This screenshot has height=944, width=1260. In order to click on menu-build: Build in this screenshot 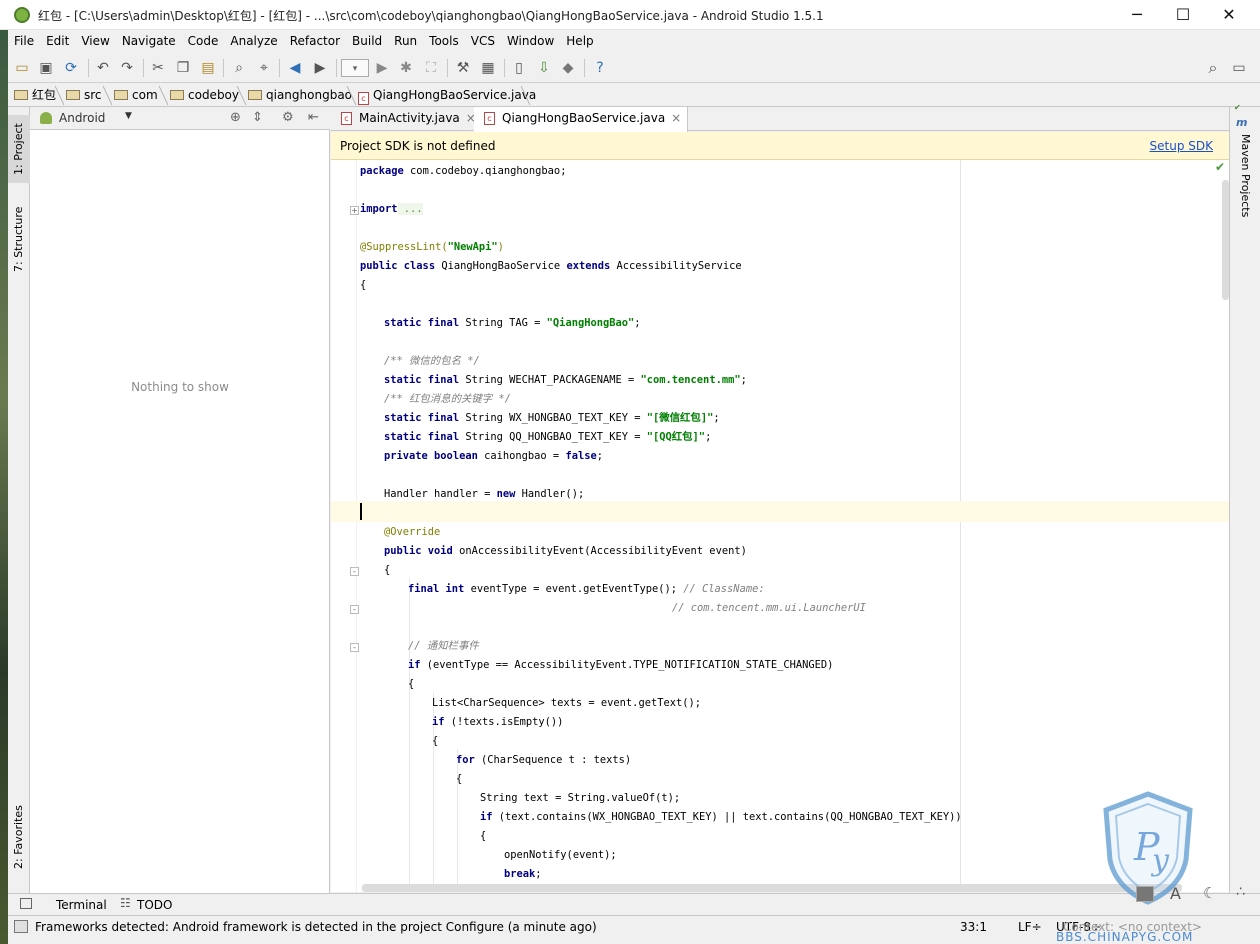, I will do `click(367, 39)`.